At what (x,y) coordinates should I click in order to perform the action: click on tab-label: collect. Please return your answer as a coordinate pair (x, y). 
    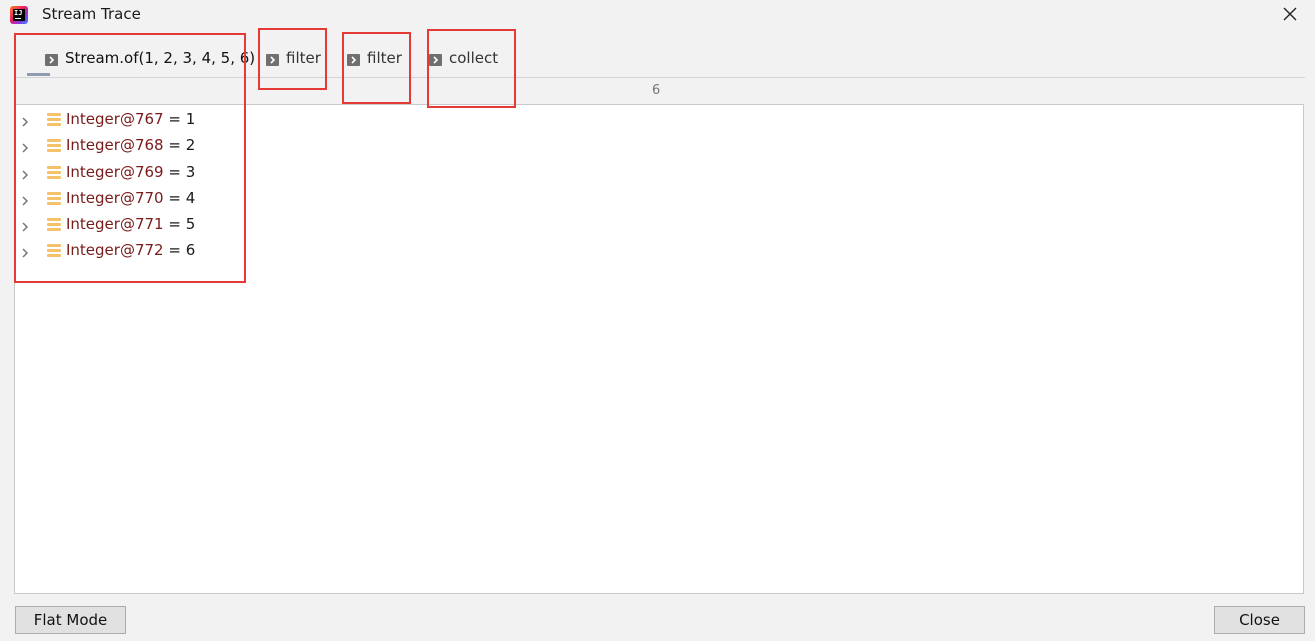
    Looking at the image, I should click on (474, 58).